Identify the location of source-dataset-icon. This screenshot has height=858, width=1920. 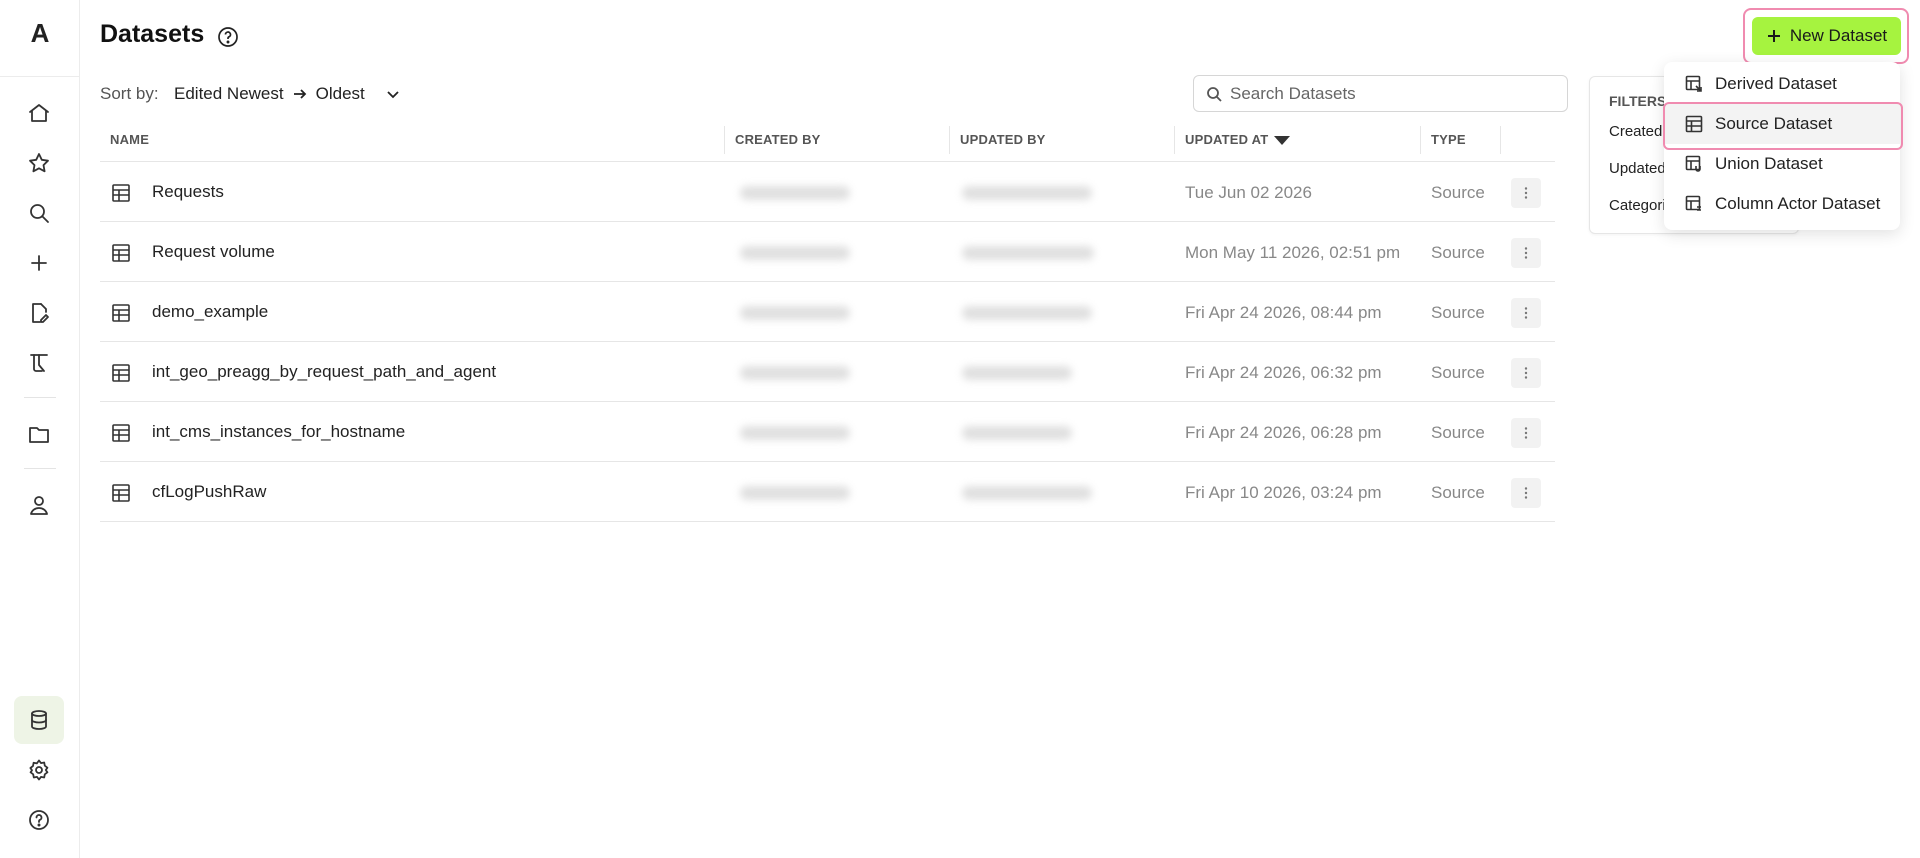
(1694, 124).